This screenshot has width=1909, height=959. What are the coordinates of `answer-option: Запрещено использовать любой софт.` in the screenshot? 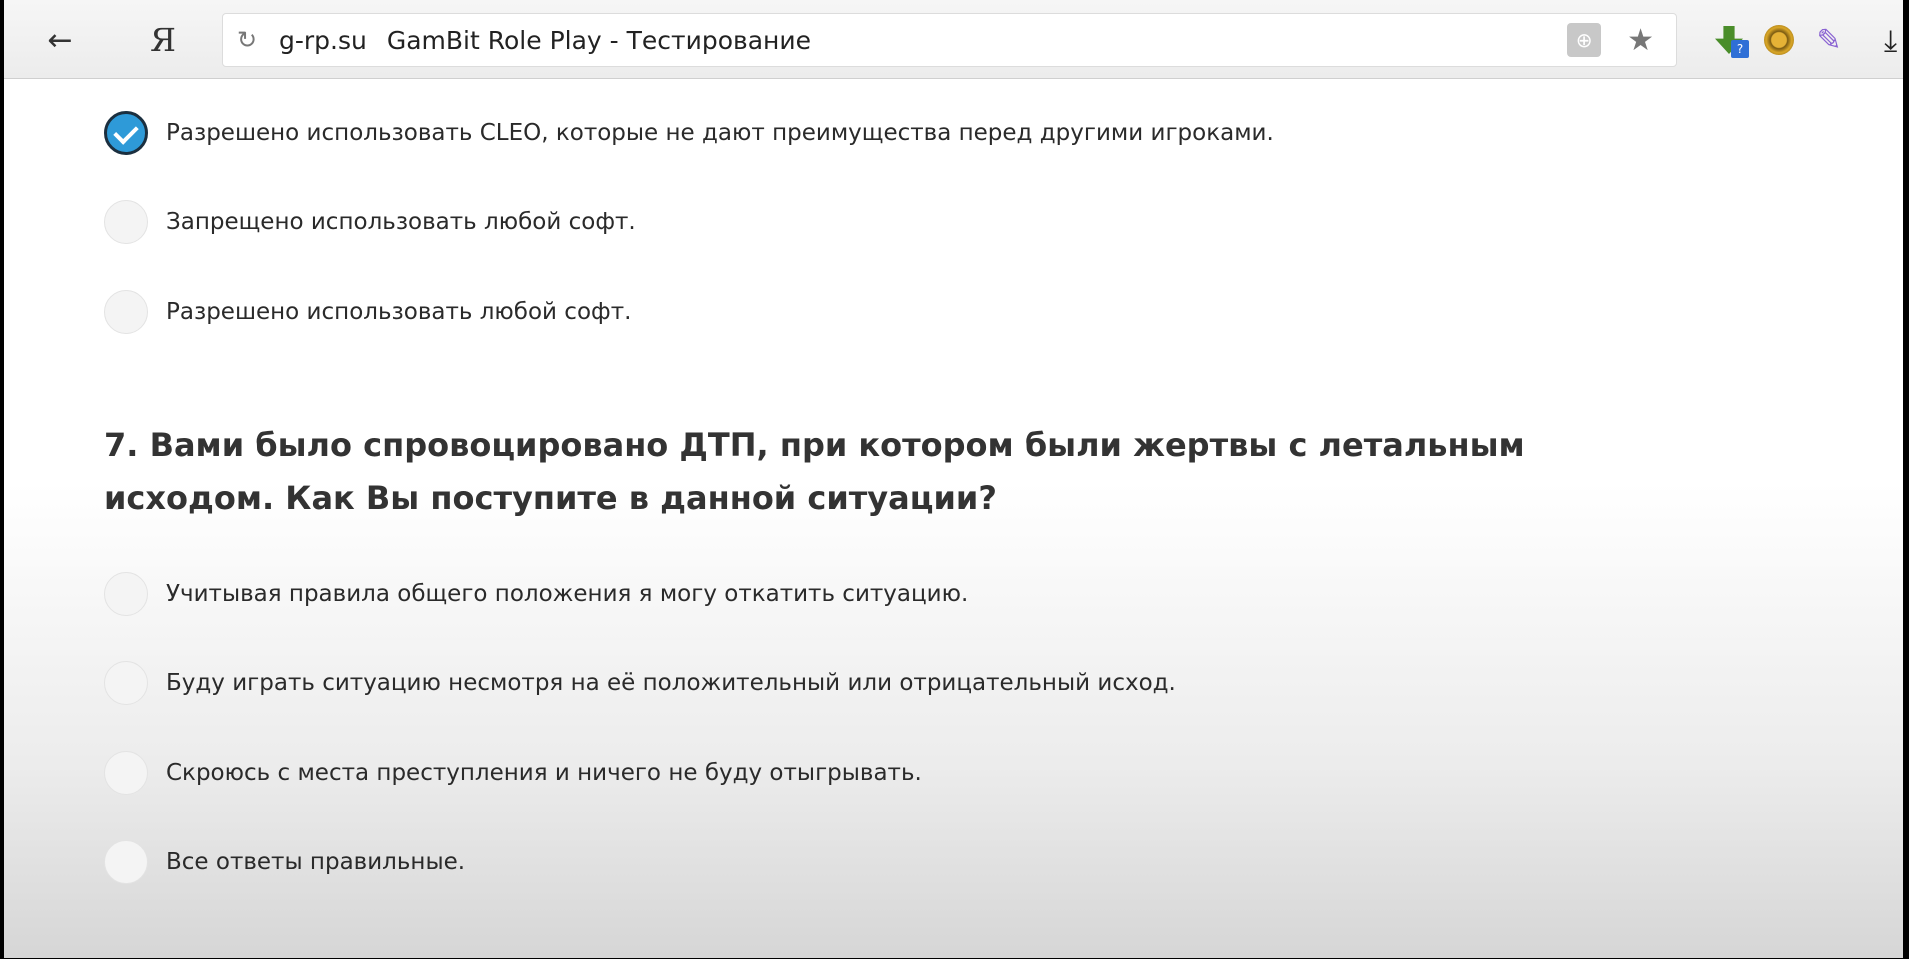 It's located at (370, 222).